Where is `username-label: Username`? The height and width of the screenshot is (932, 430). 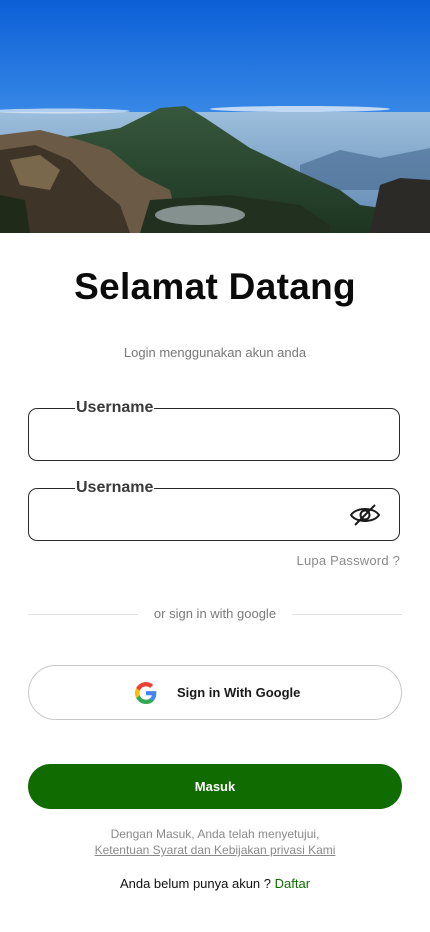 username-label: Username is located at coordinates (115, 408).